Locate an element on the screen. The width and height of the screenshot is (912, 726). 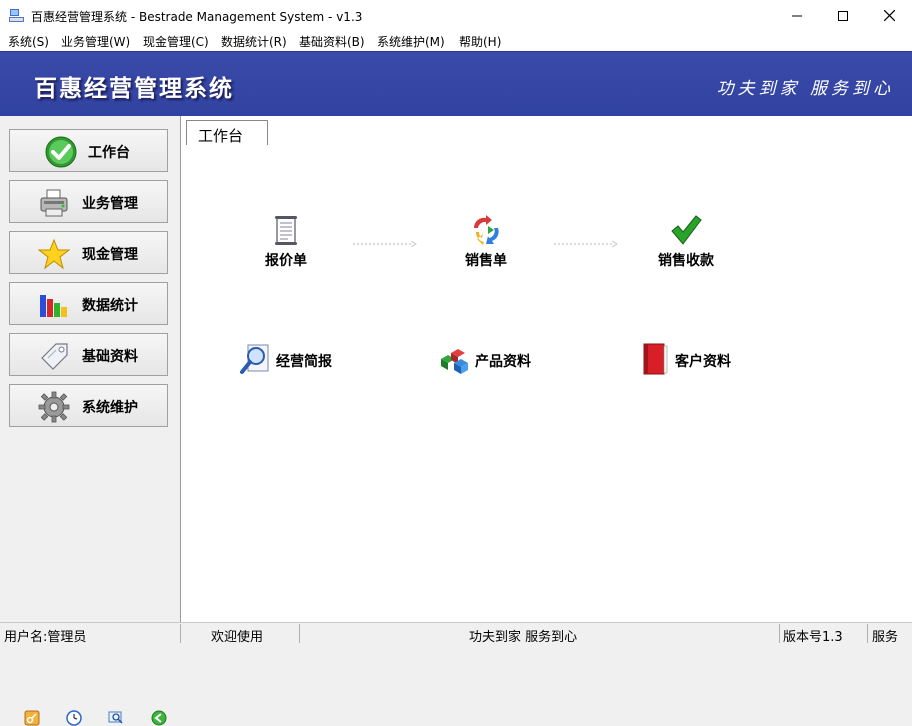
menu-business: 业务管理(W) is located at coordinates (95, 41).